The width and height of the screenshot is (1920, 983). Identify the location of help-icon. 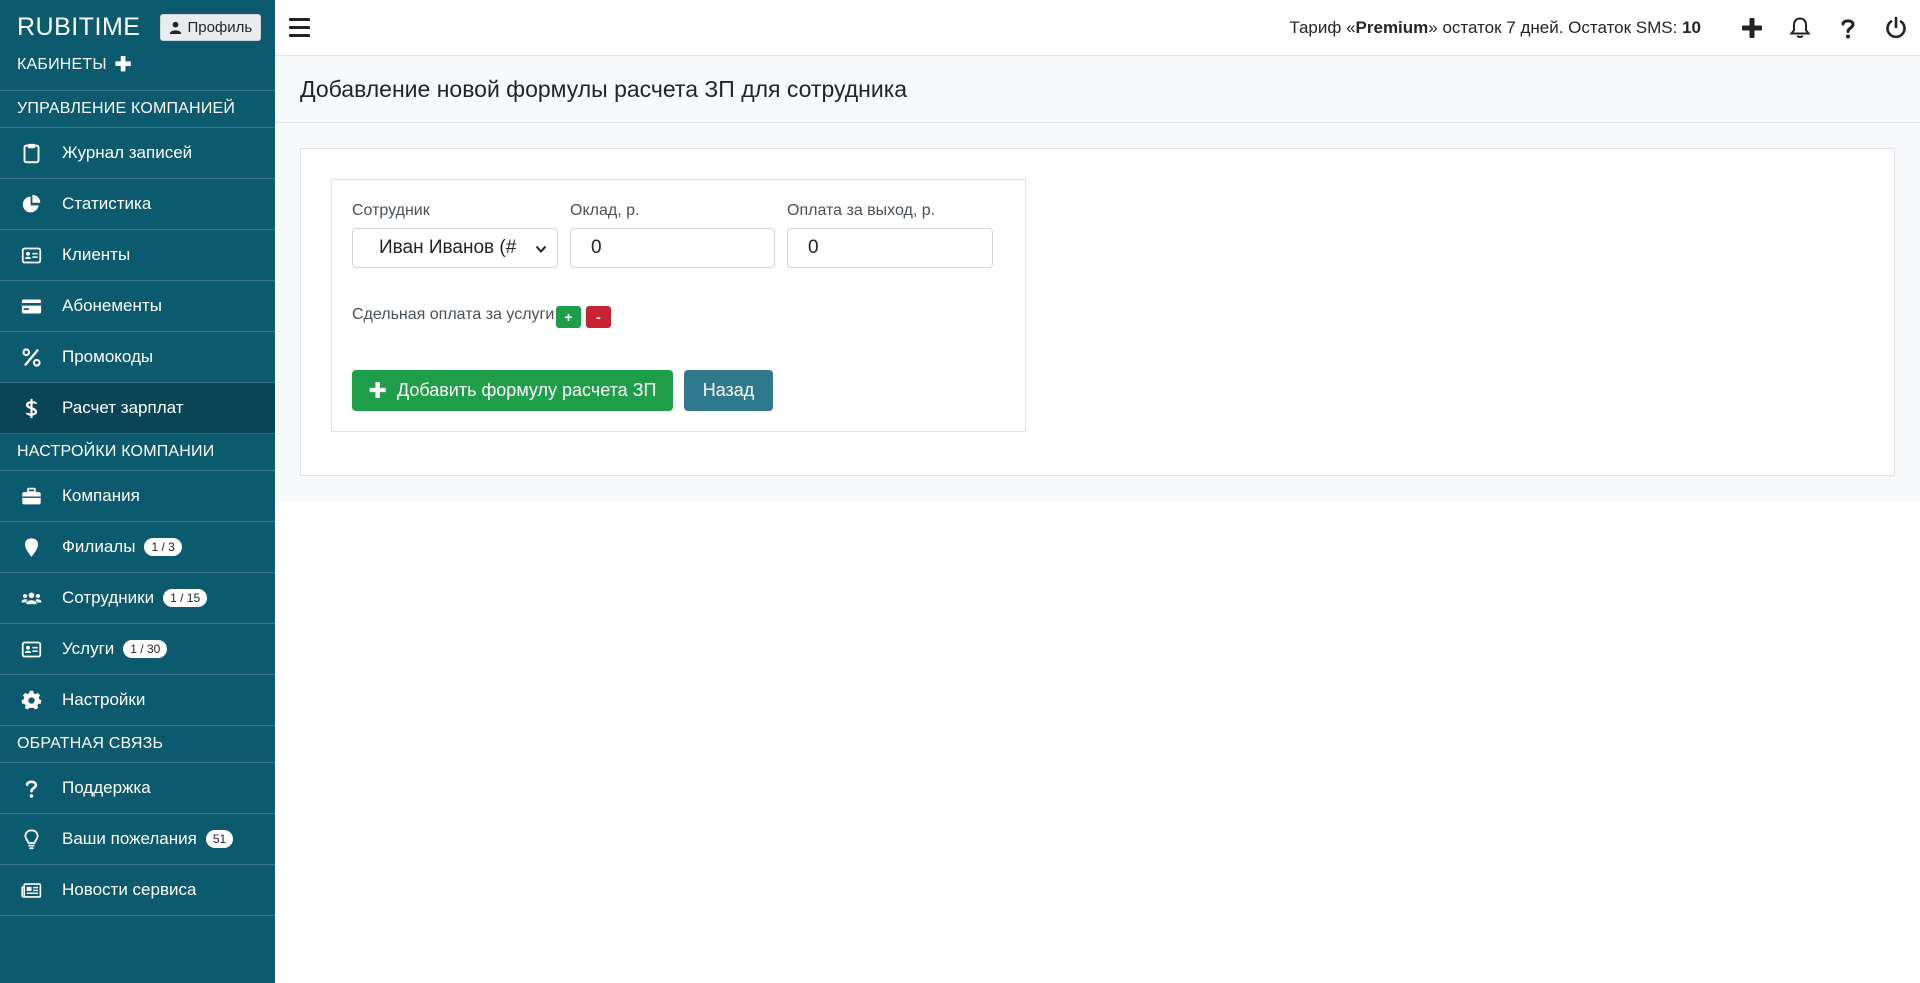
(1848, 28).